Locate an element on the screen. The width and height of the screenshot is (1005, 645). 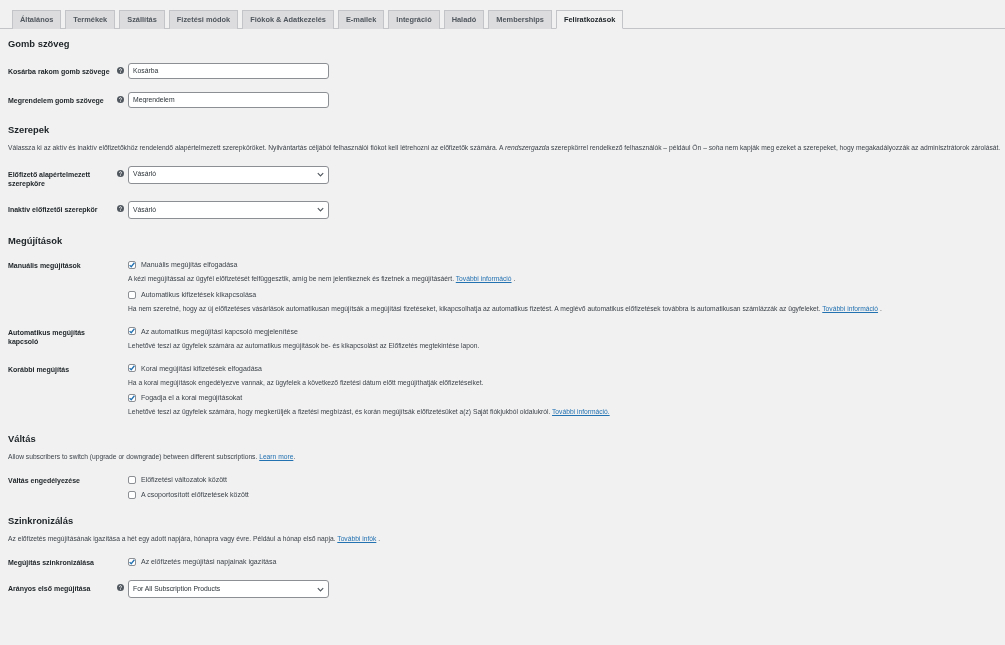
section-heading: Váltás is located at coordinates (22, 439).